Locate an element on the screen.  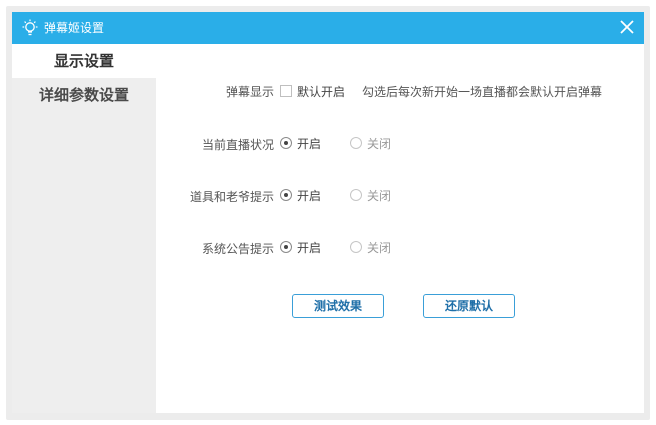
lightbulb-icon is located at coordinates (30, 27).